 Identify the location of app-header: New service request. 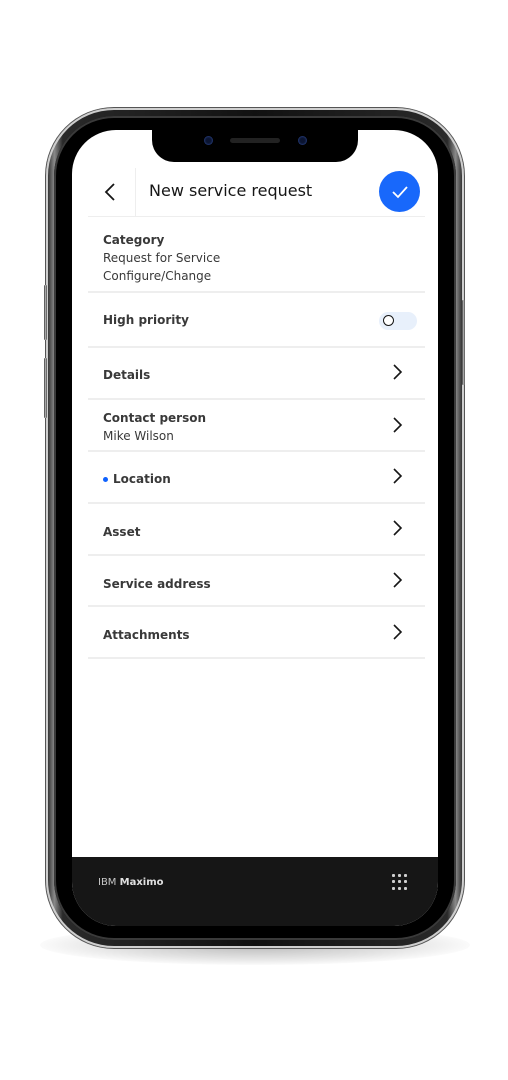
(255, 192).